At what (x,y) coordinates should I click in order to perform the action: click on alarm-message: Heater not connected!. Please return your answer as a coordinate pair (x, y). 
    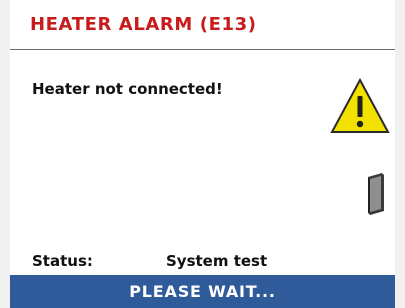
    Looking at the image, I should click on (127, 89).